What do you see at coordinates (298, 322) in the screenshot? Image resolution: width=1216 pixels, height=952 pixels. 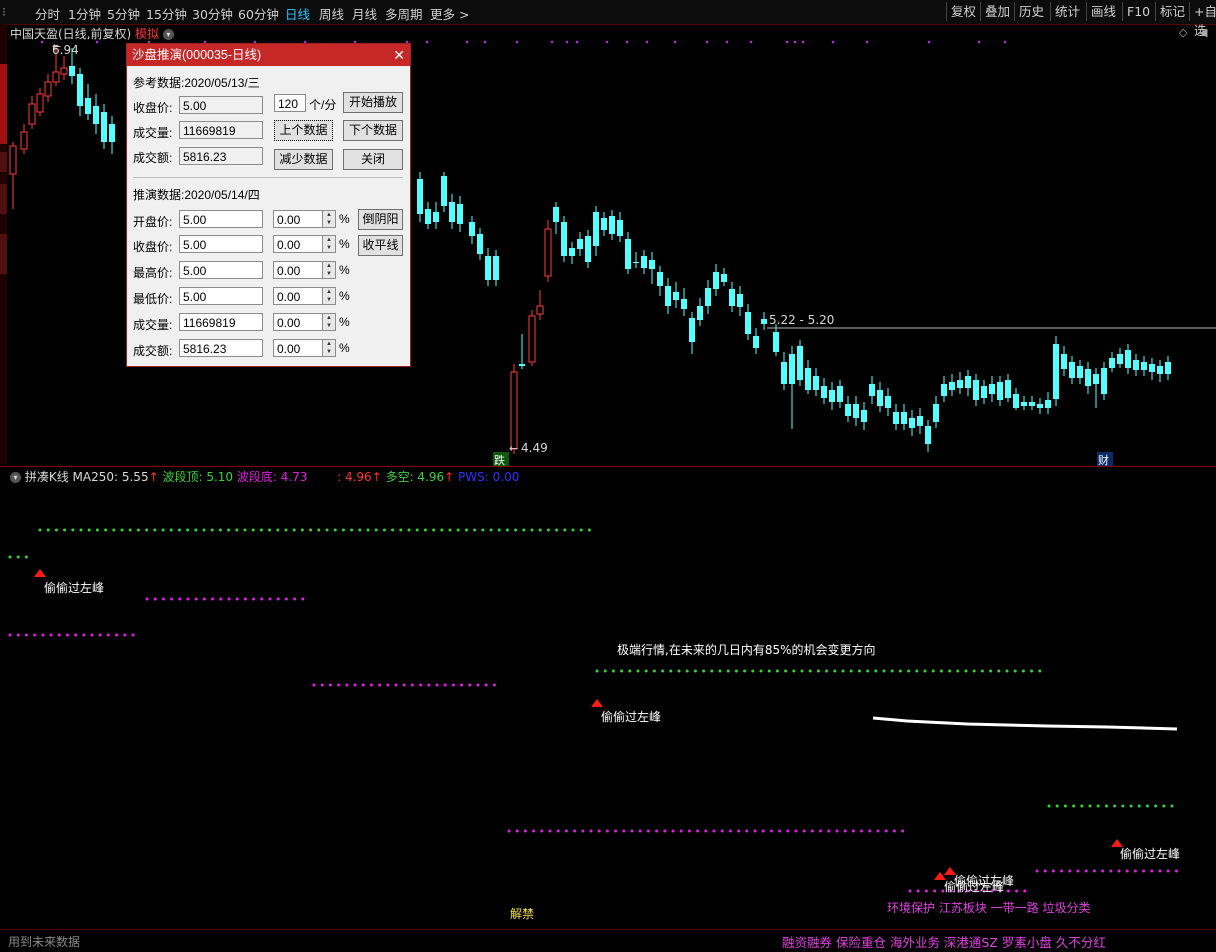 I see `volume-pct-field: 0.00` at bounding box center [298, 322].